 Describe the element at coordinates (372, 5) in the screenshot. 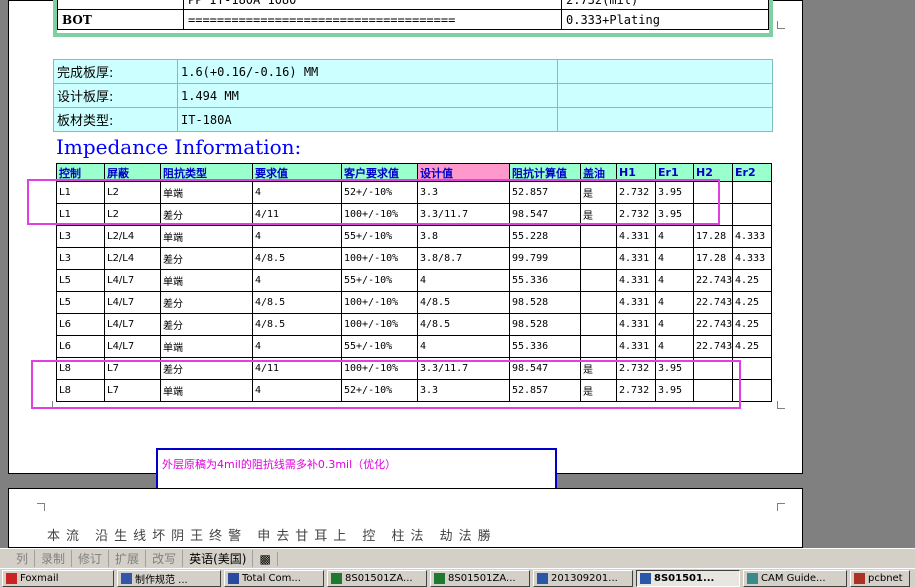

I see `stackup-cell: PP IT-180A 1080` at that location.